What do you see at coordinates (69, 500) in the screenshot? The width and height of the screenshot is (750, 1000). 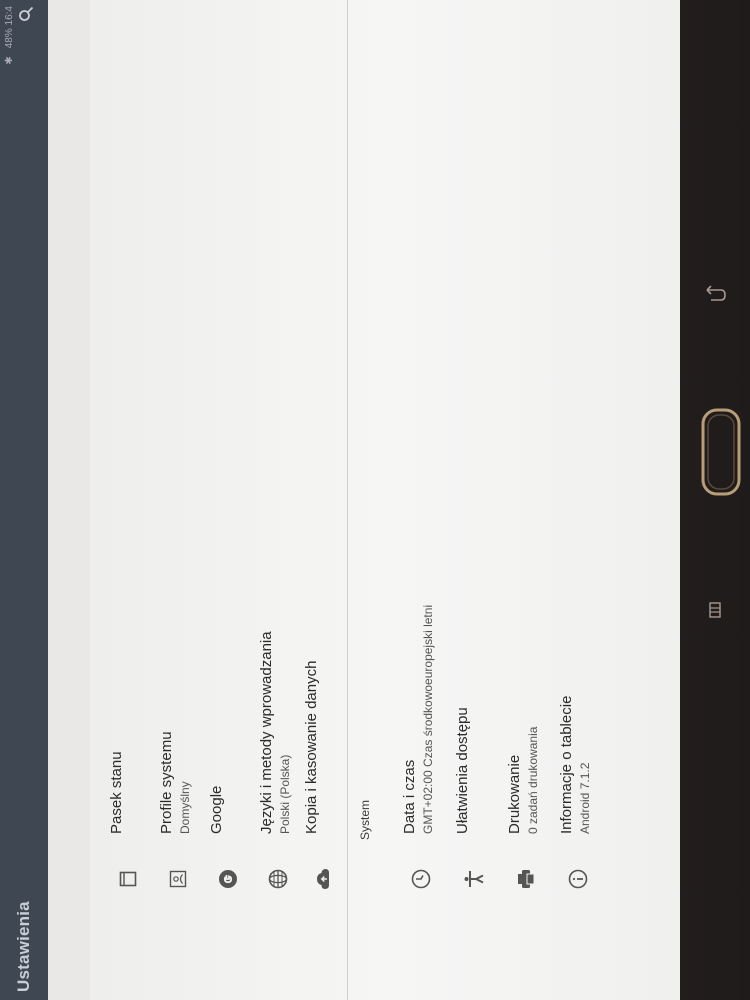 I see `app-bar-extension` at bounding box center [69, 500].